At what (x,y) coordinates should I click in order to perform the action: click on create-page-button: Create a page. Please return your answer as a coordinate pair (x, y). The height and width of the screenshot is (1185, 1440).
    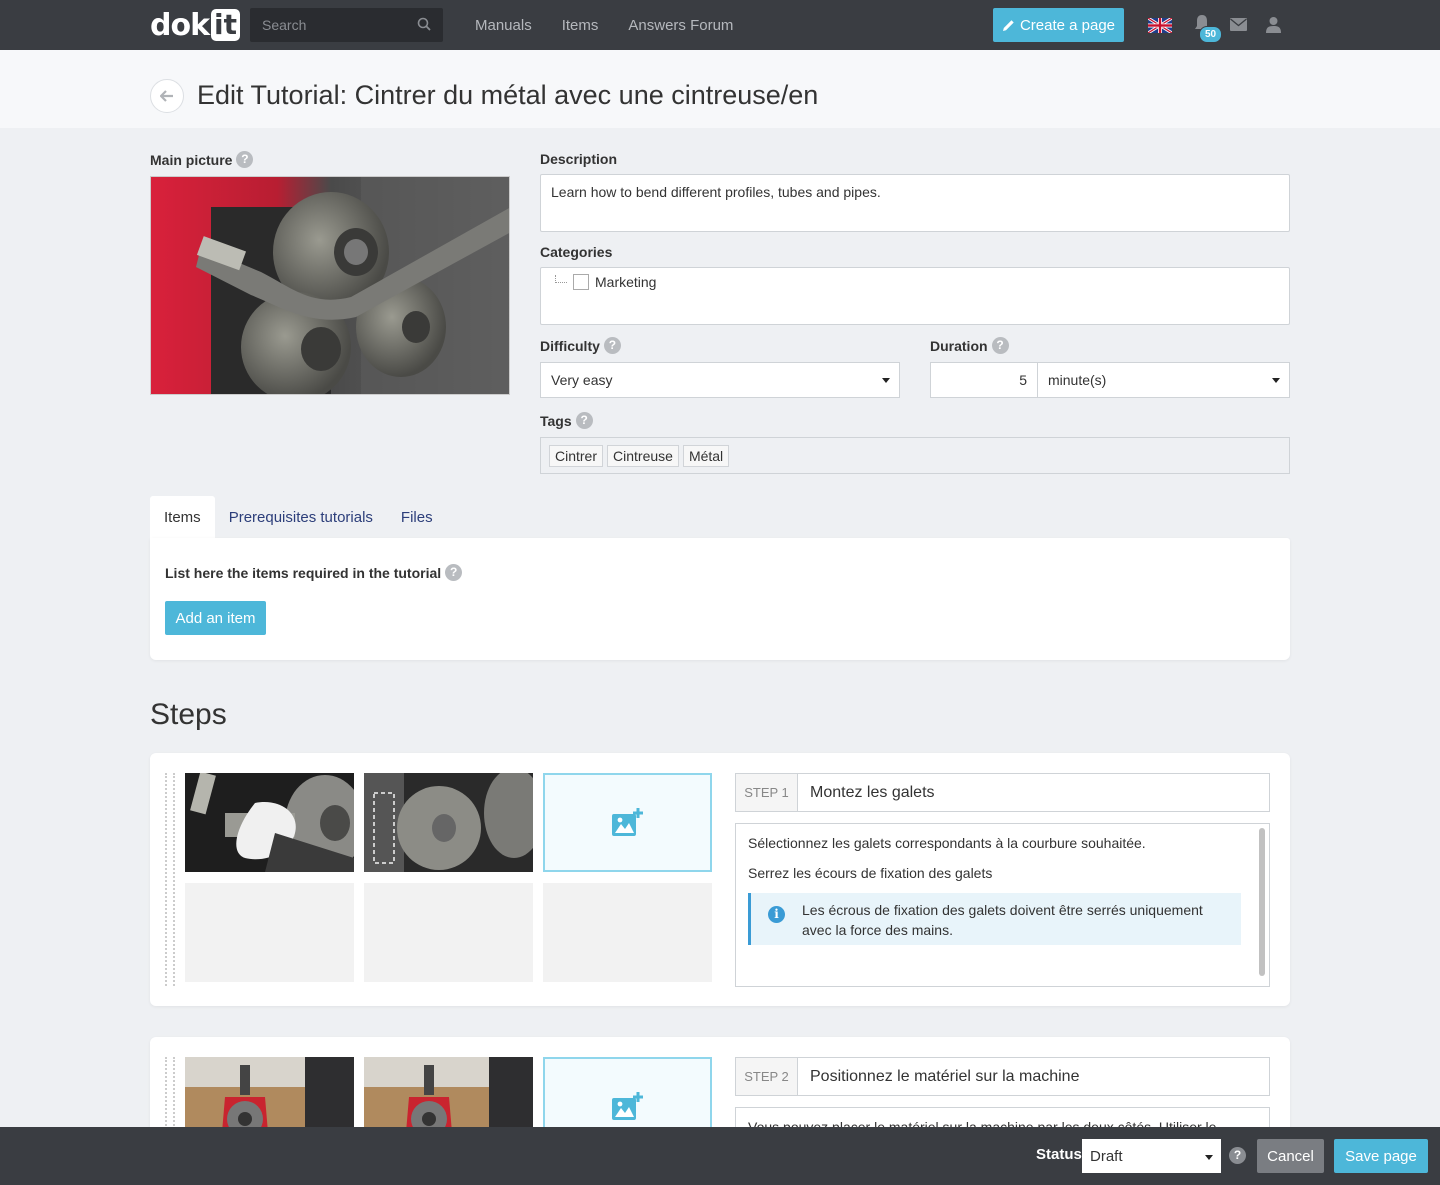
    Looking at the image, I should click on (1058, 25).